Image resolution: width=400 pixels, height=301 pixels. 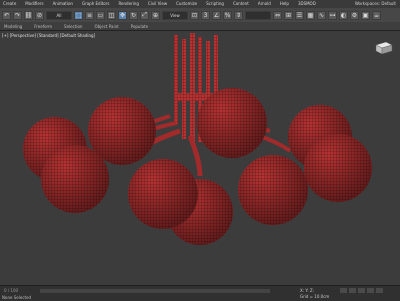 I want to click on menu-rendering: Rendering, so click(x=128, y=4).